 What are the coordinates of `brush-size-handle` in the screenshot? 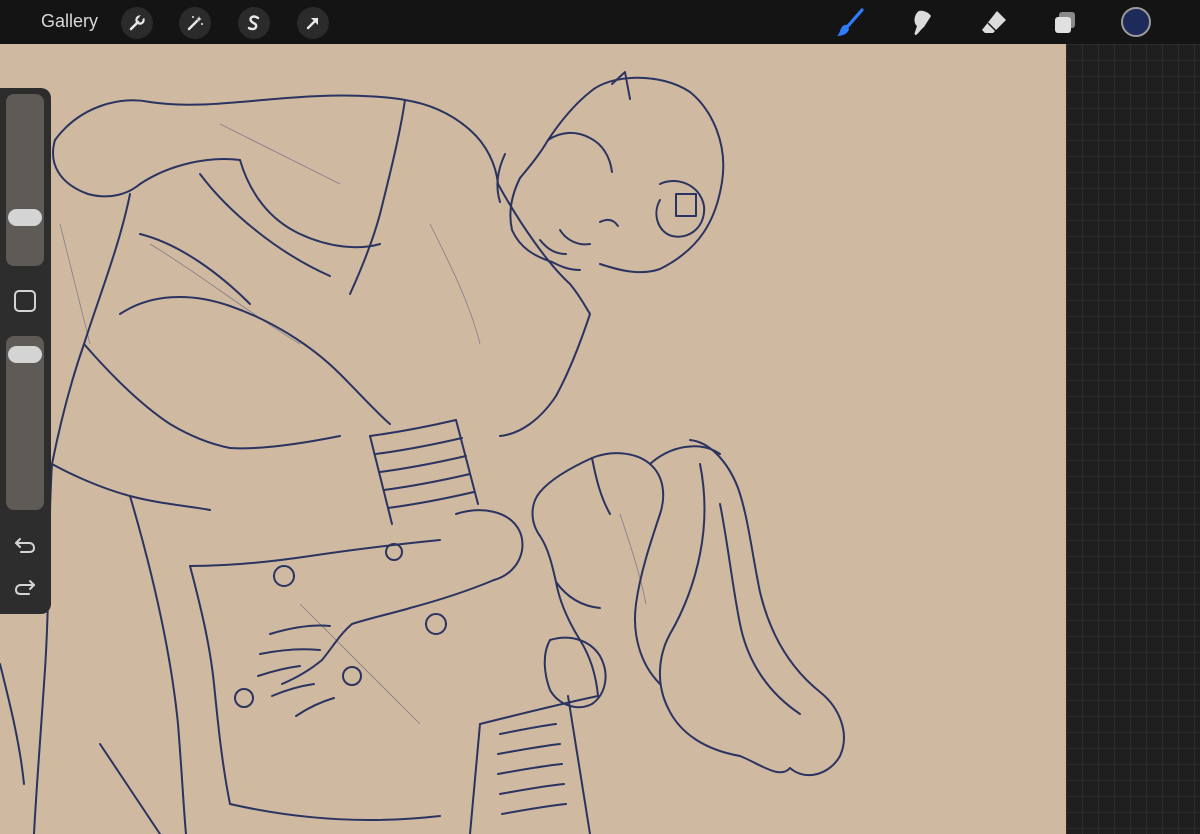 It's located at (25, 218).